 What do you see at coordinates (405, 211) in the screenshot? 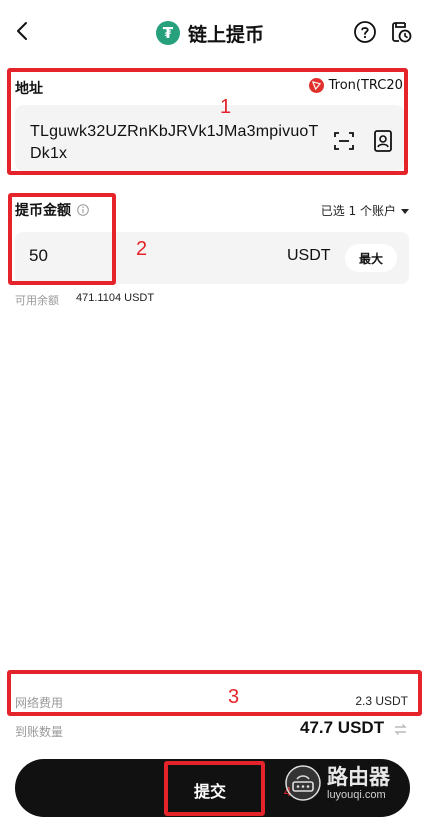
I see `caret-down-icon` at bounding box center [405, 211].